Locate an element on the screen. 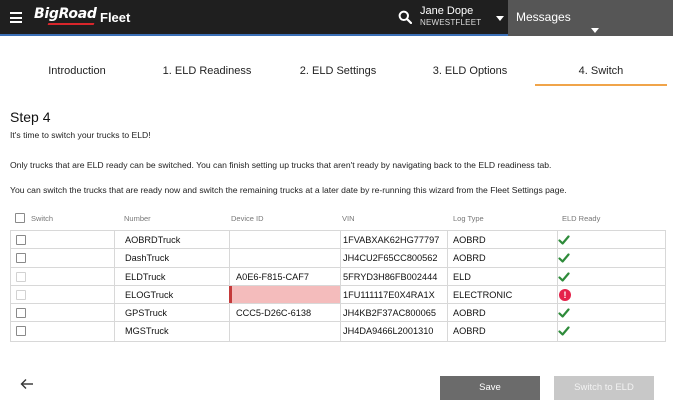 This screenshot has width=673, height=411. table-row: ELOGTruck 1FU111117E0X4RA1X ELECTRONIC ! is located at coordinates (338, 295).